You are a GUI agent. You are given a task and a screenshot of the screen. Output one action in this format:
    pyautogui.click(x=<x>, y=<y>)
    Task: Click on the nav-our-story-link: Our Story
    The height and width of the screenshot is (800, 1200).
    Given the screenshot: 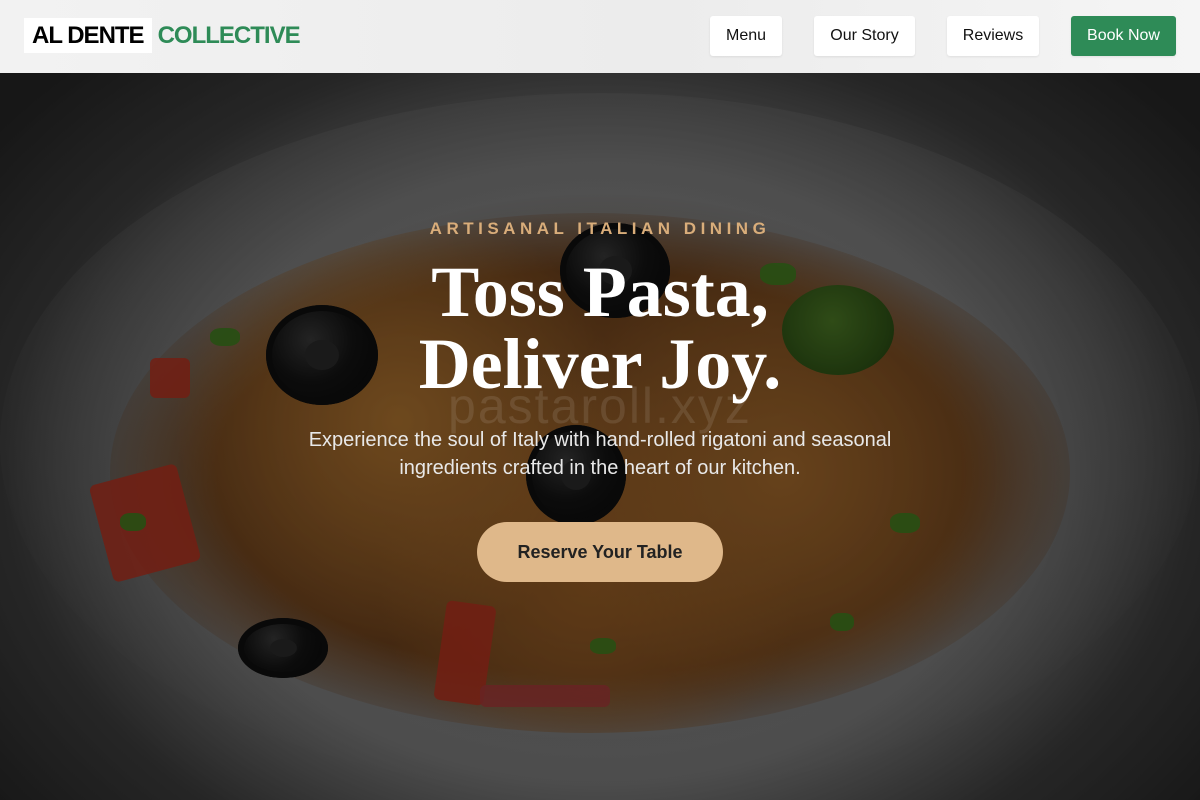 What is the action you would take?
    pyautogui.click(x=864, y=36)
    